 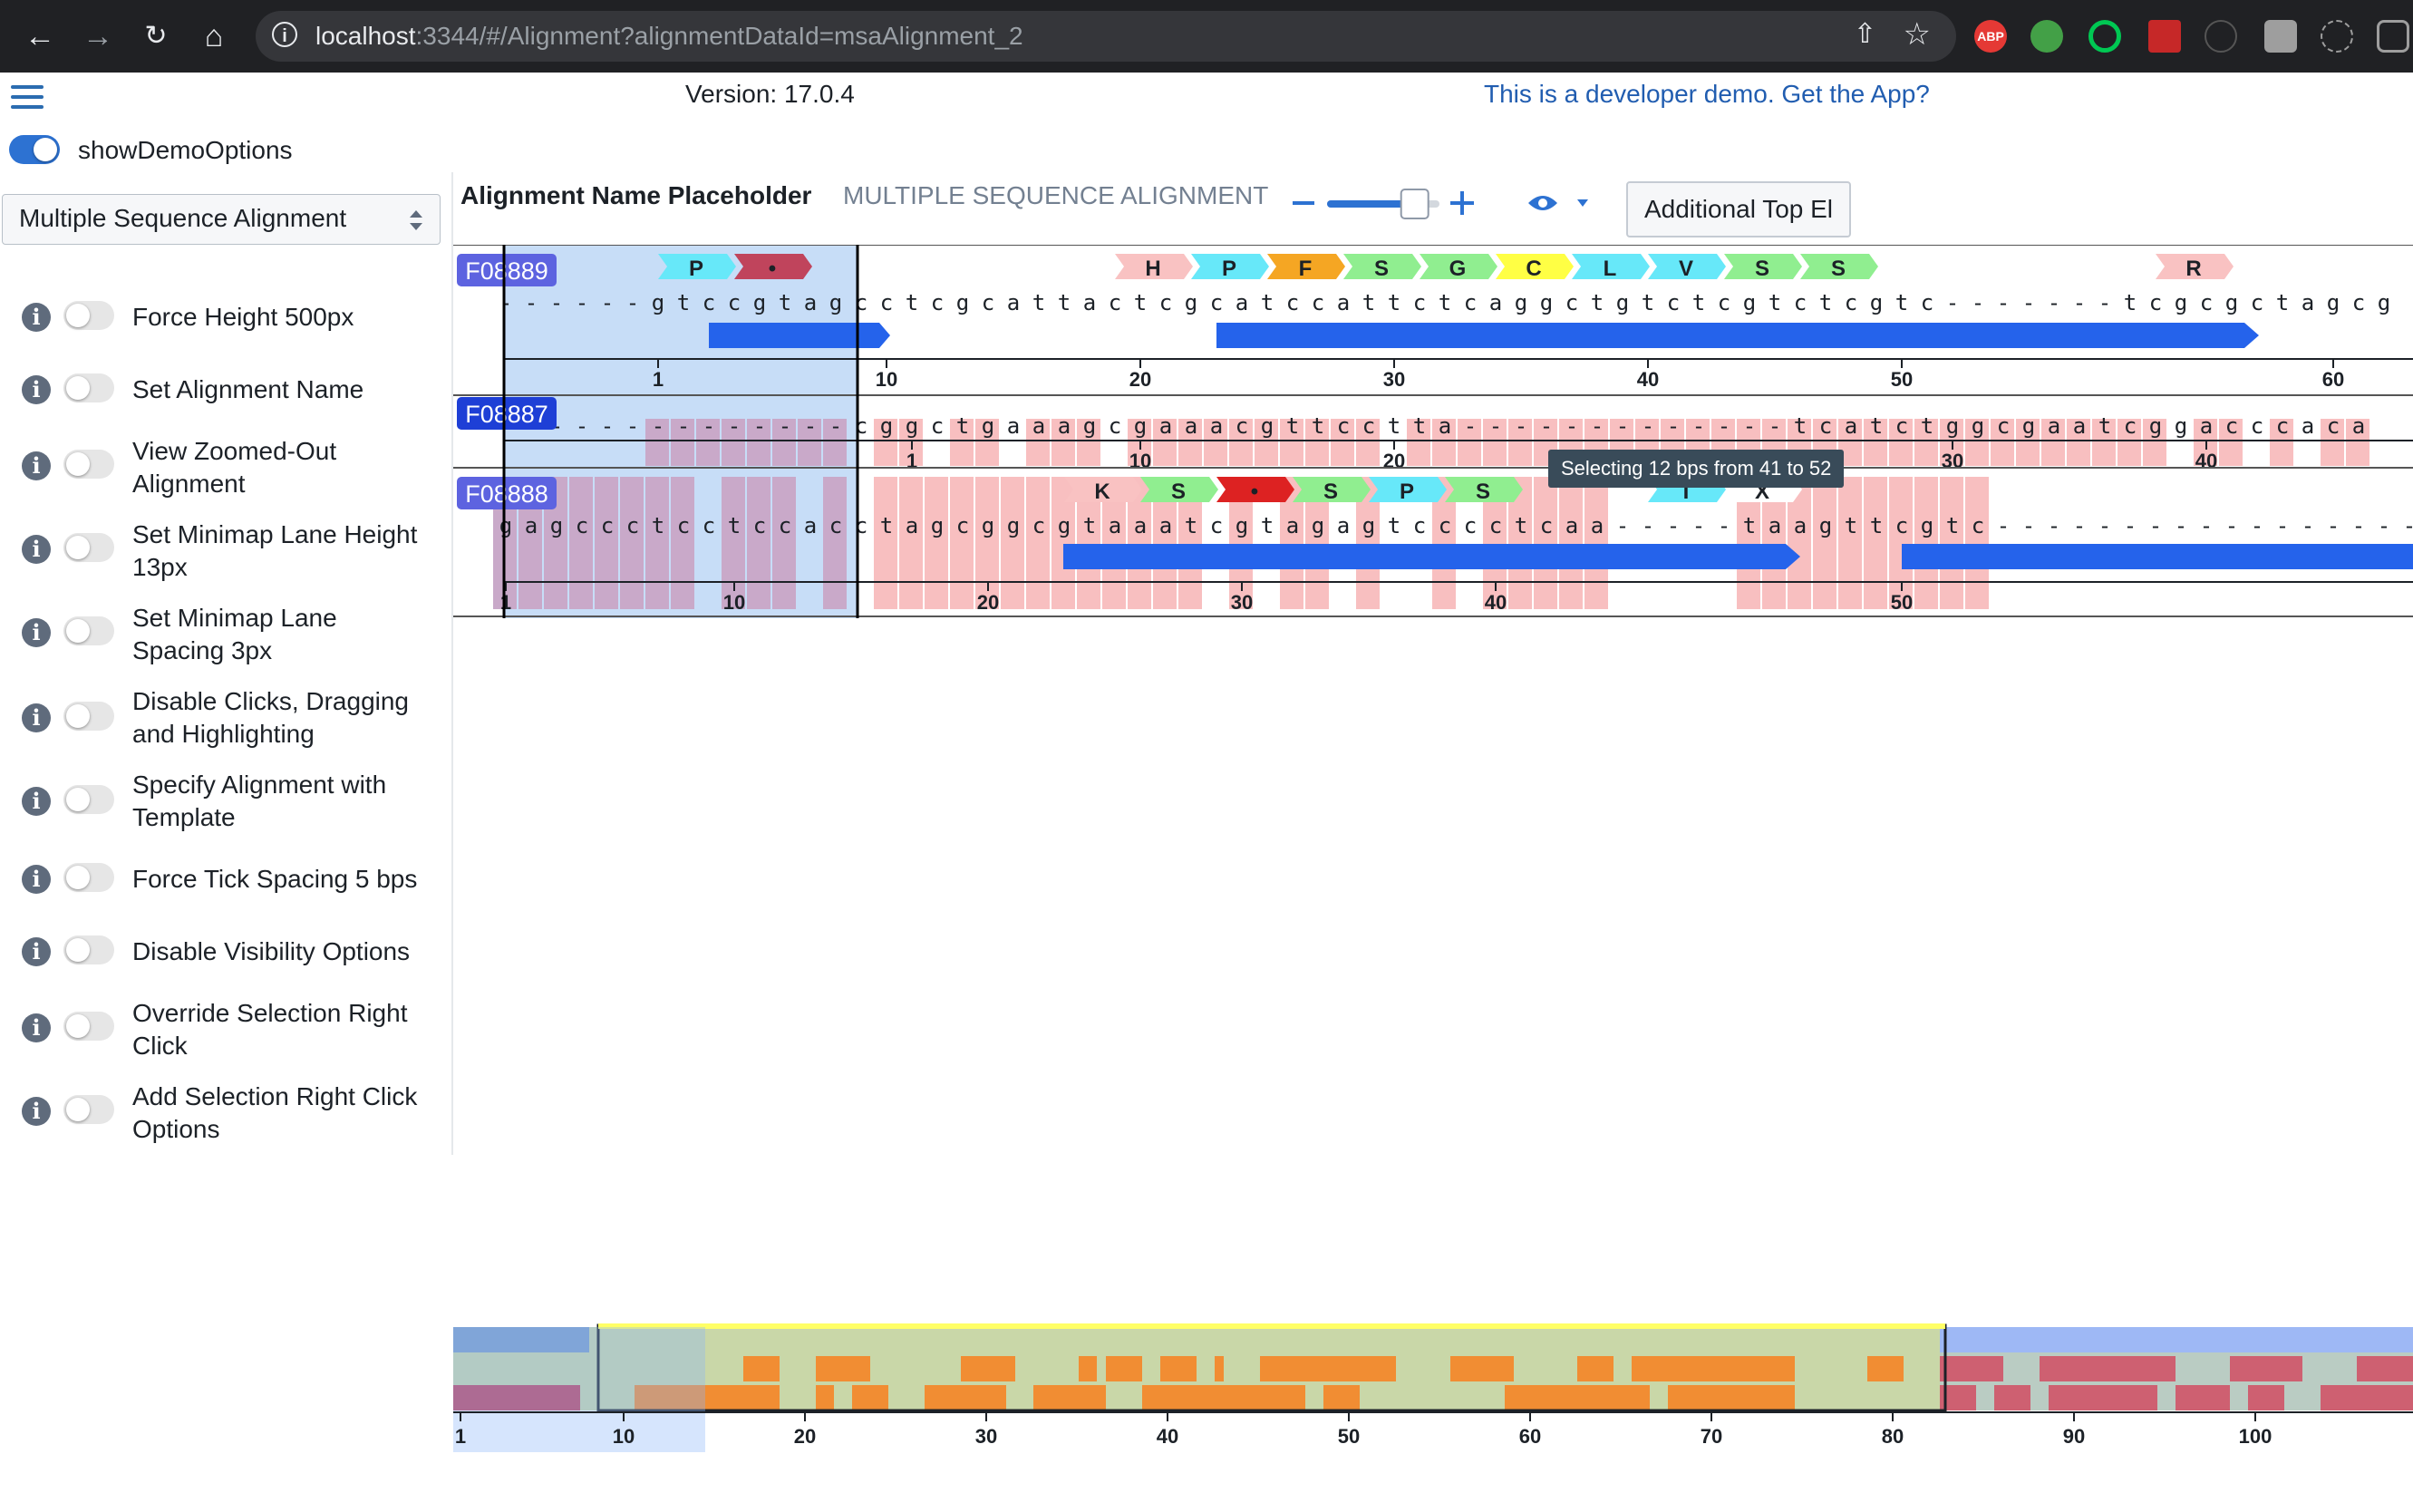 What do you see at coordinates (1303, 203) in the screenshot?
I see `zoom-minus-icon` at bounding box center [1303, 203].